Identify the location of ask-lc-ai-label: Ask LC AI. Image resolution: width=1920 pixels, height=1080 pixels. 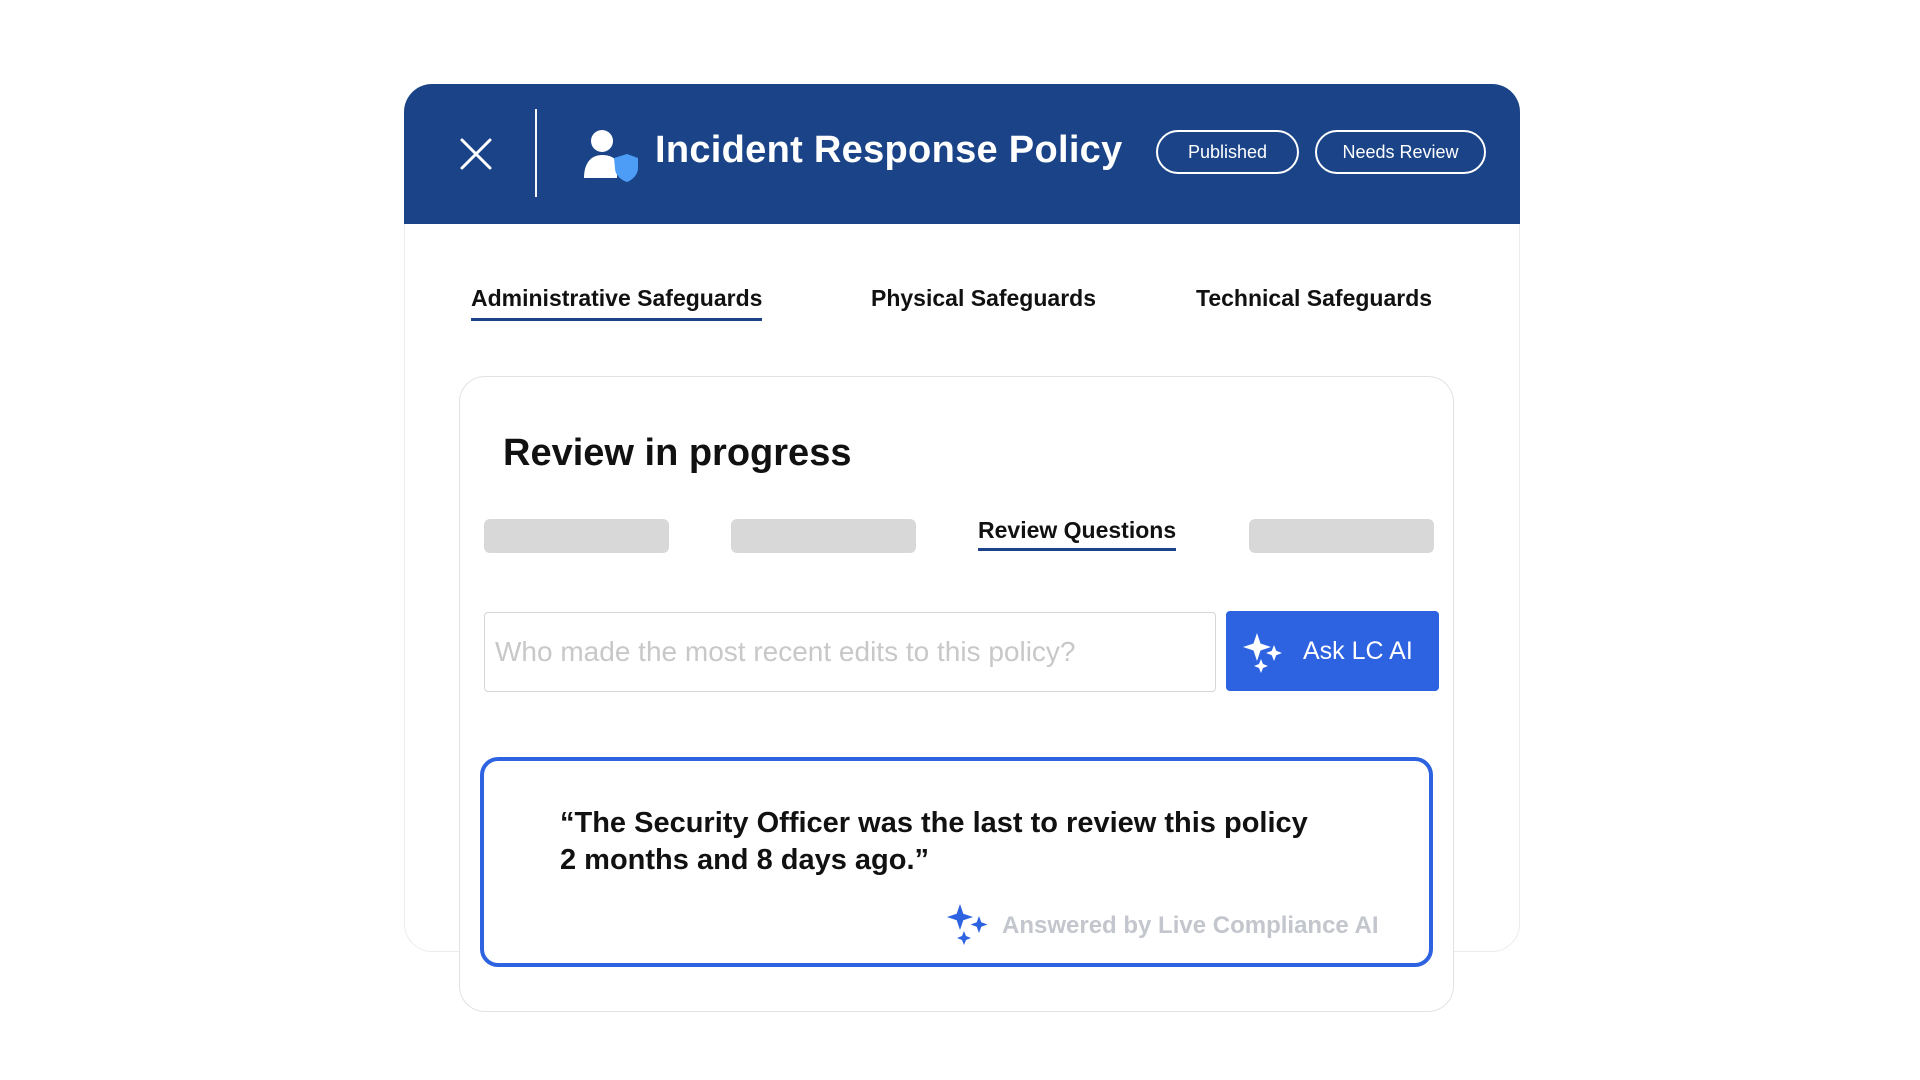
(1358, 651).